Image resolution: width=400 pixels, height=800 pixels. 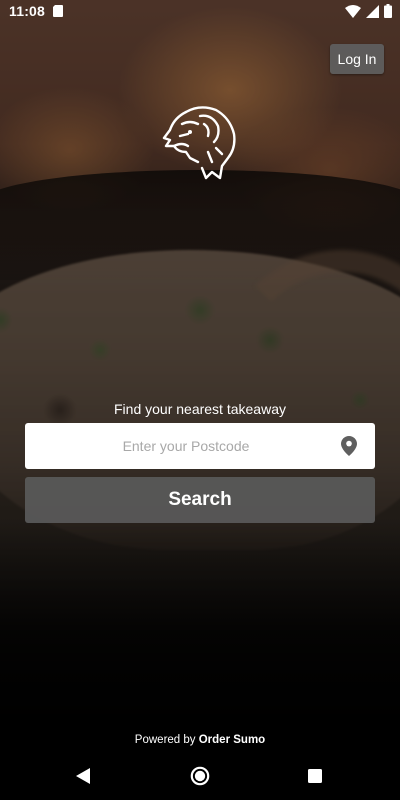 I want to click on powered-by-brand: Order Sumo, so click(x=232, y=740).